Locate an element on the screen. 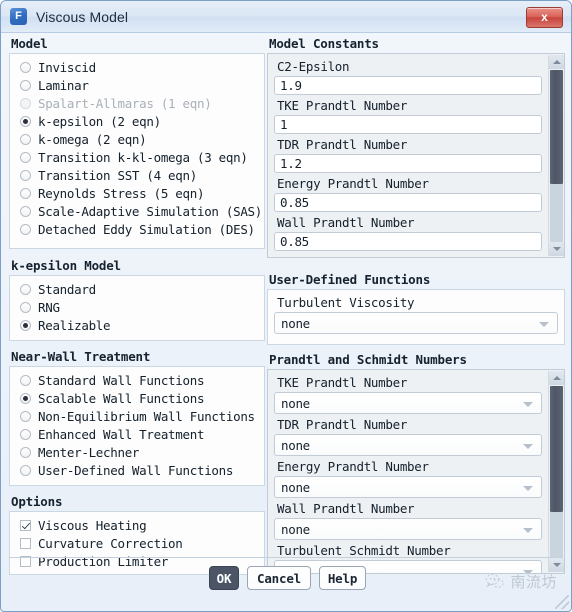  option-label: User-Defined Wall Functions is located at coordinates (136, 470).